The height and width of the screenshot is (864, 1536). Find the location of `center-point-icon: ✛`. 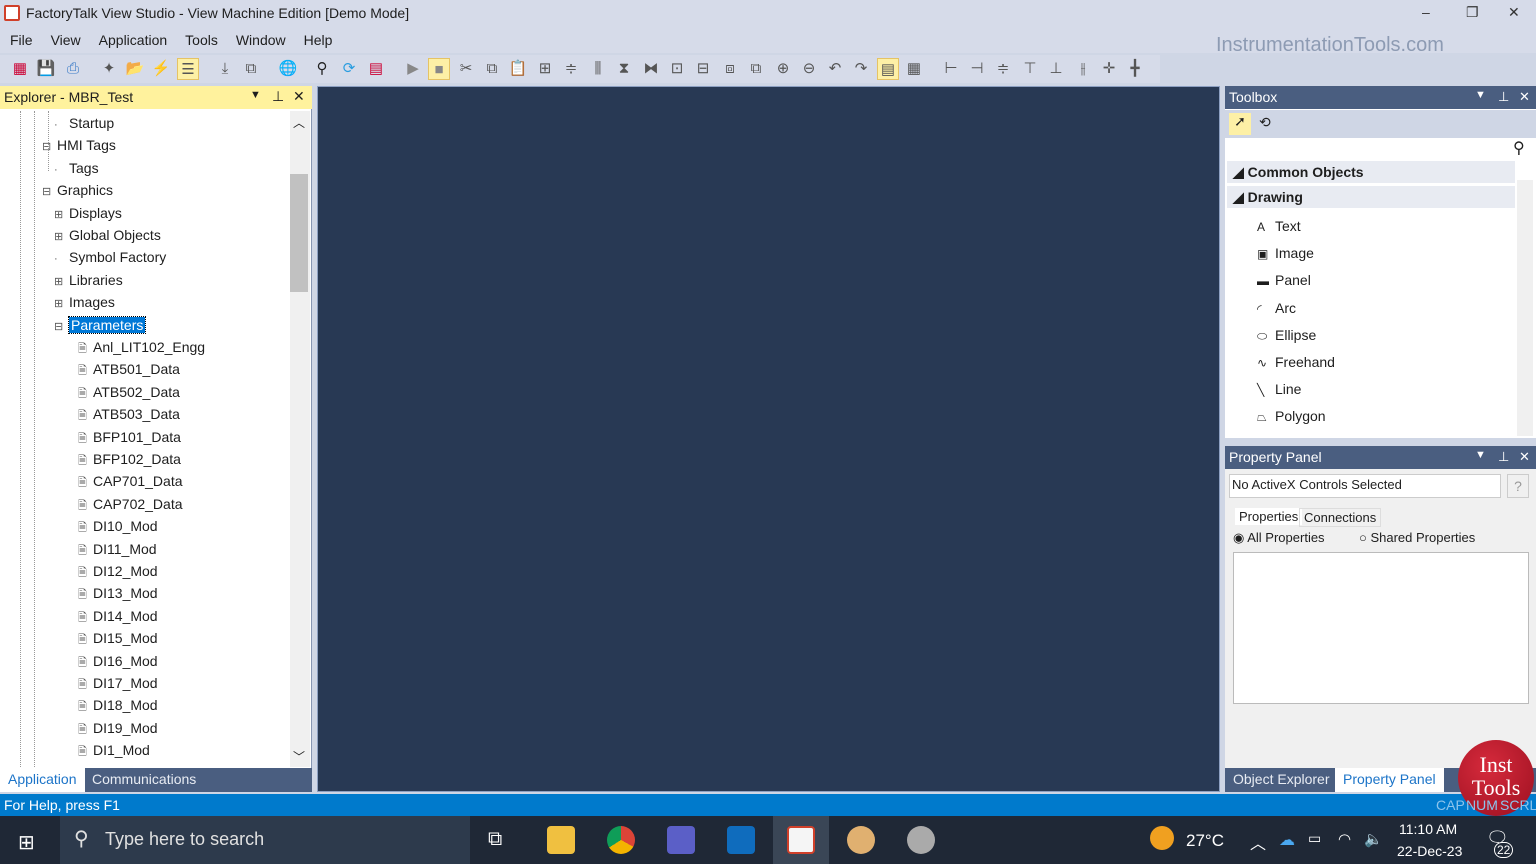

center-point-icon: ✛ is located at coordinates (1109, 69).